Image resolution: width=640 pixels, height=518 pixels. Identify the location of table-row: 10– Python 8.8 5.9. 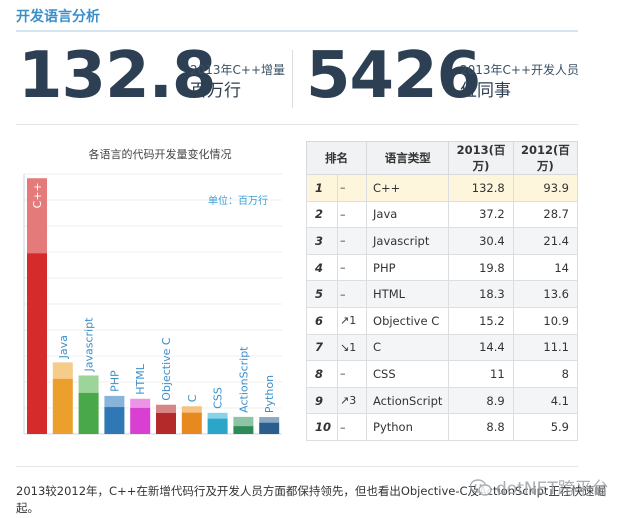
(442, 427).